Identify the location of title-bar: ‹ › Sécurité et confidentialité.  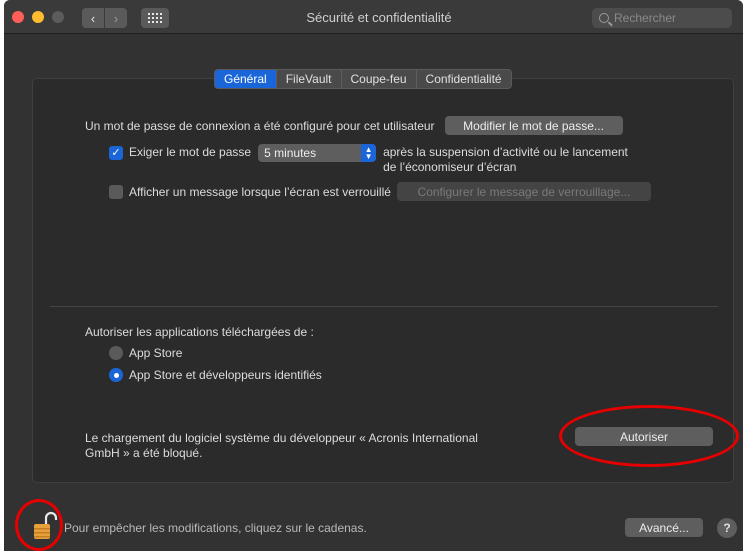
(373, 17).